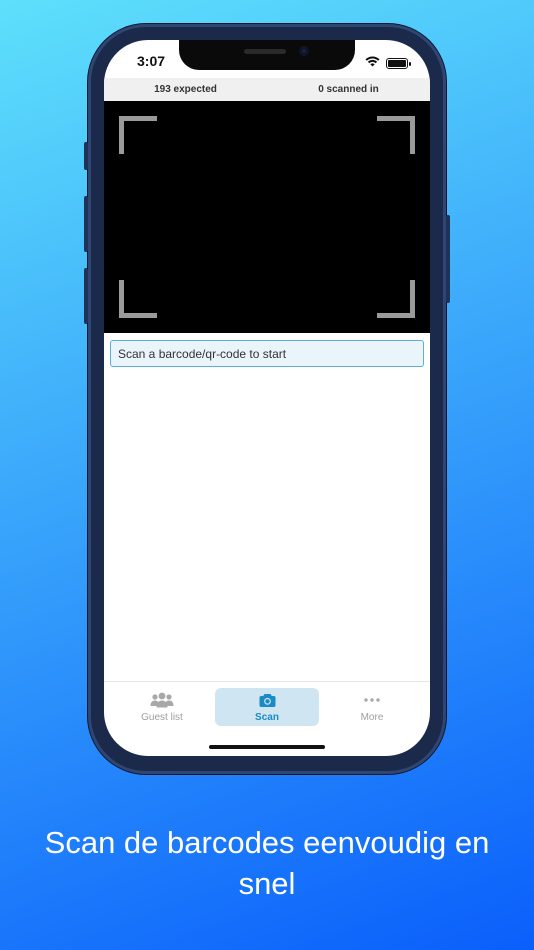 This screenshot has height=950, width=534. What do you see at coordinates (398, 63) in the screenshot?
I see `battery-icon` at bounding box center [398, 63].